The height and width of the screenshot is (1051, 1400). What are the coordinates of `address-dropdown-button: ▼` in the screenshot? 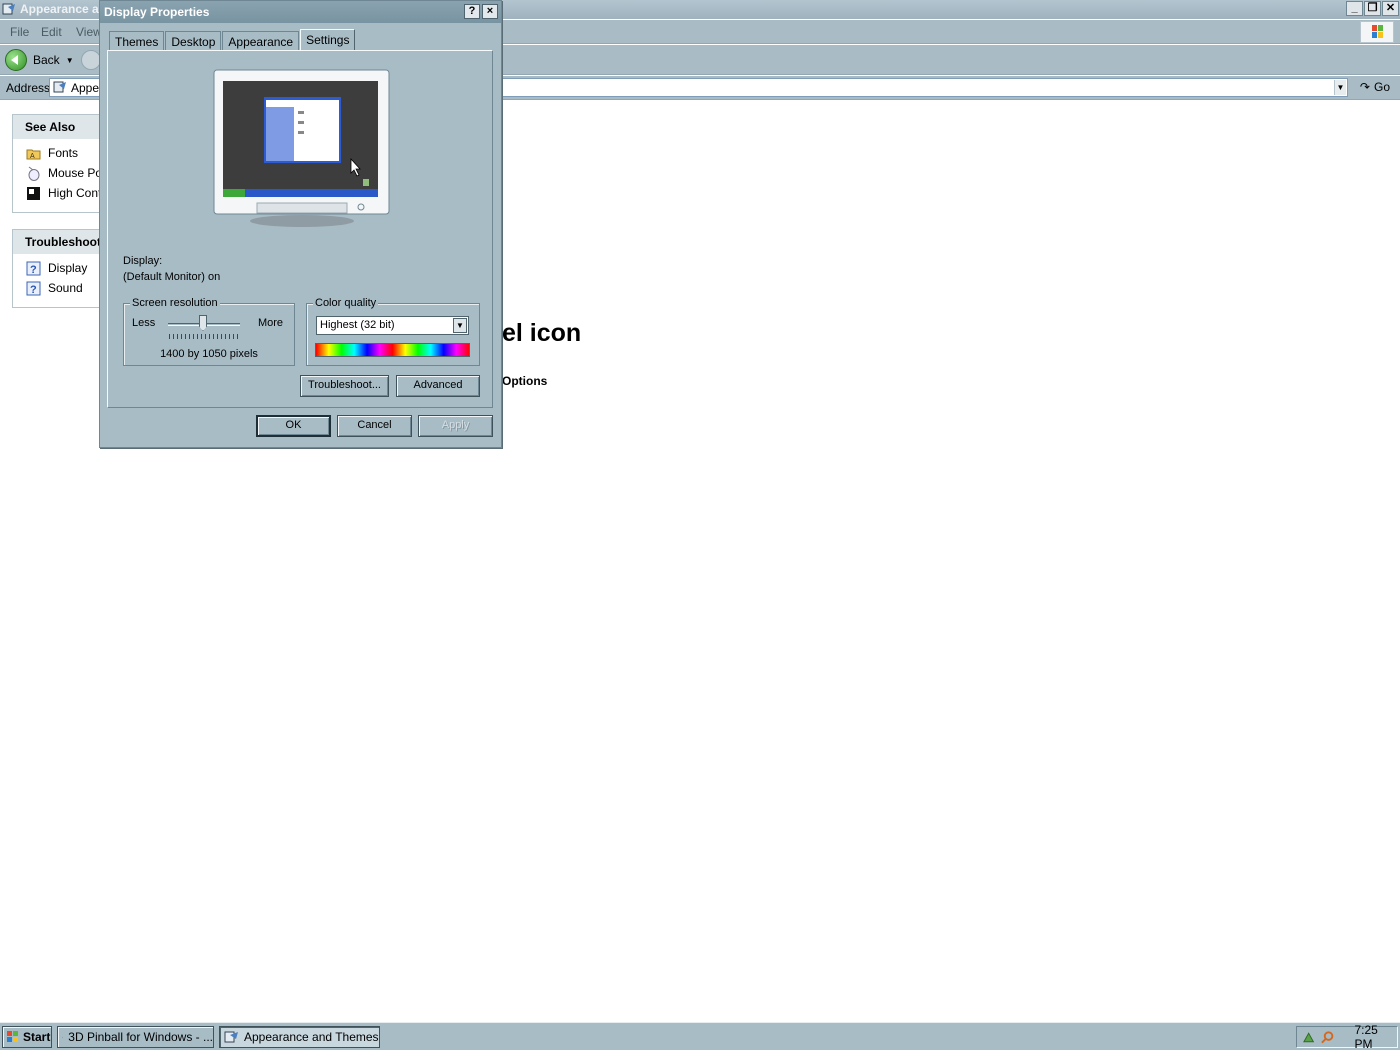 It's located at (1340, 87).